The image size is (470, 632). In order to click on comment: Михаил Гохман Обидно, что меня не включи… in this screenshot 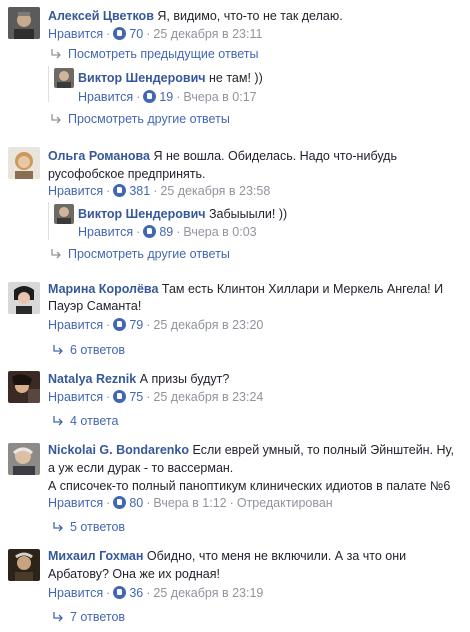, I will do `click(238, 588)`.